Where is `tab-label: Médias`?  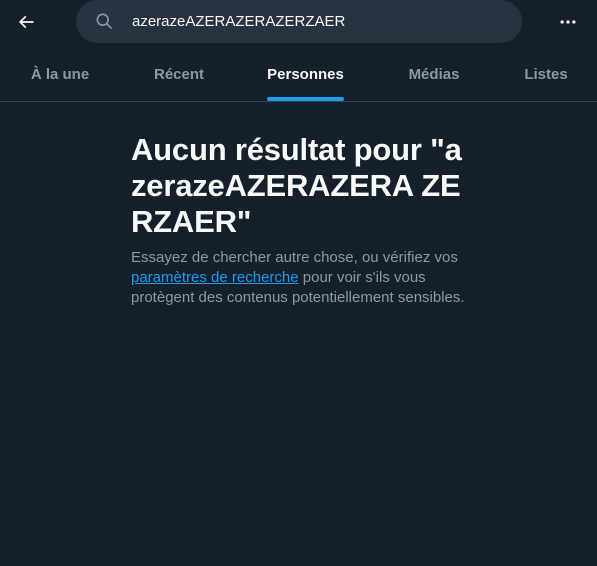
tab-label: Médias is located at coordinates (434, 74).